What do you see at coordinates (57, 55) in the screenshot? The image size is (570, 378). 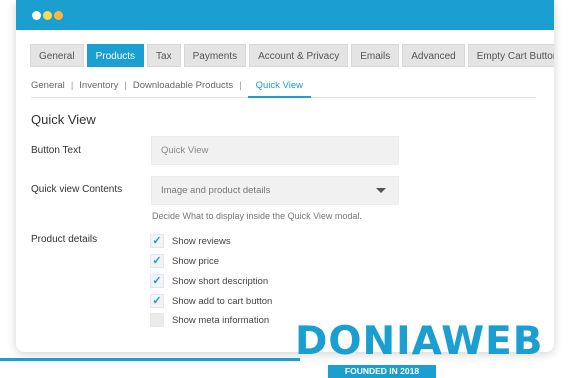 I see `tab-general: General` at bounding box center [57, 55].